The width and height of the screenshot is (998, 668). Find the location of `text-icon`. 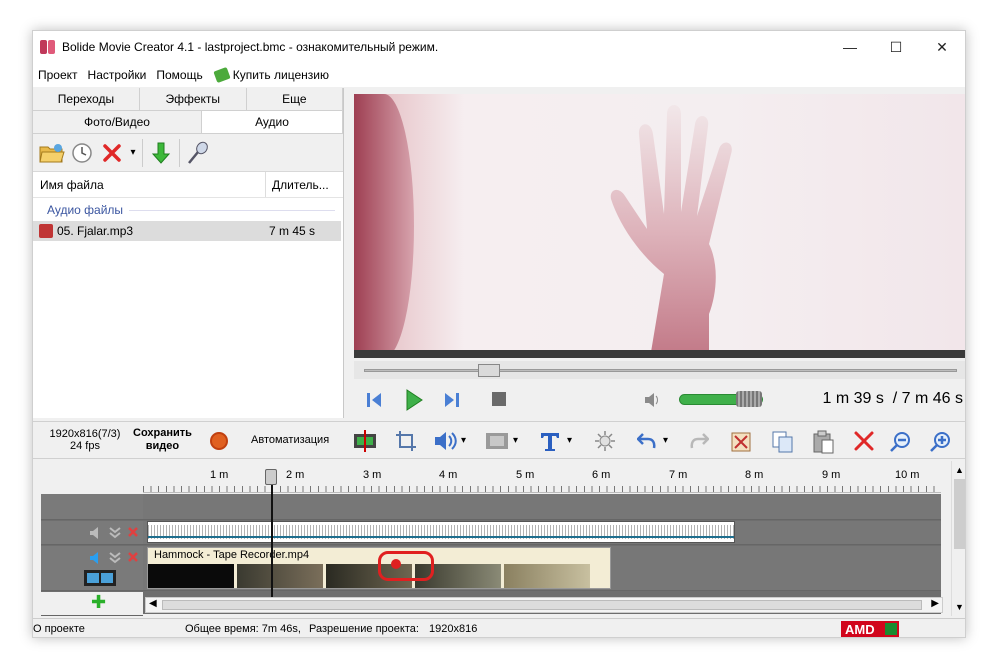

text-icon is located at coordinates (550, 441).